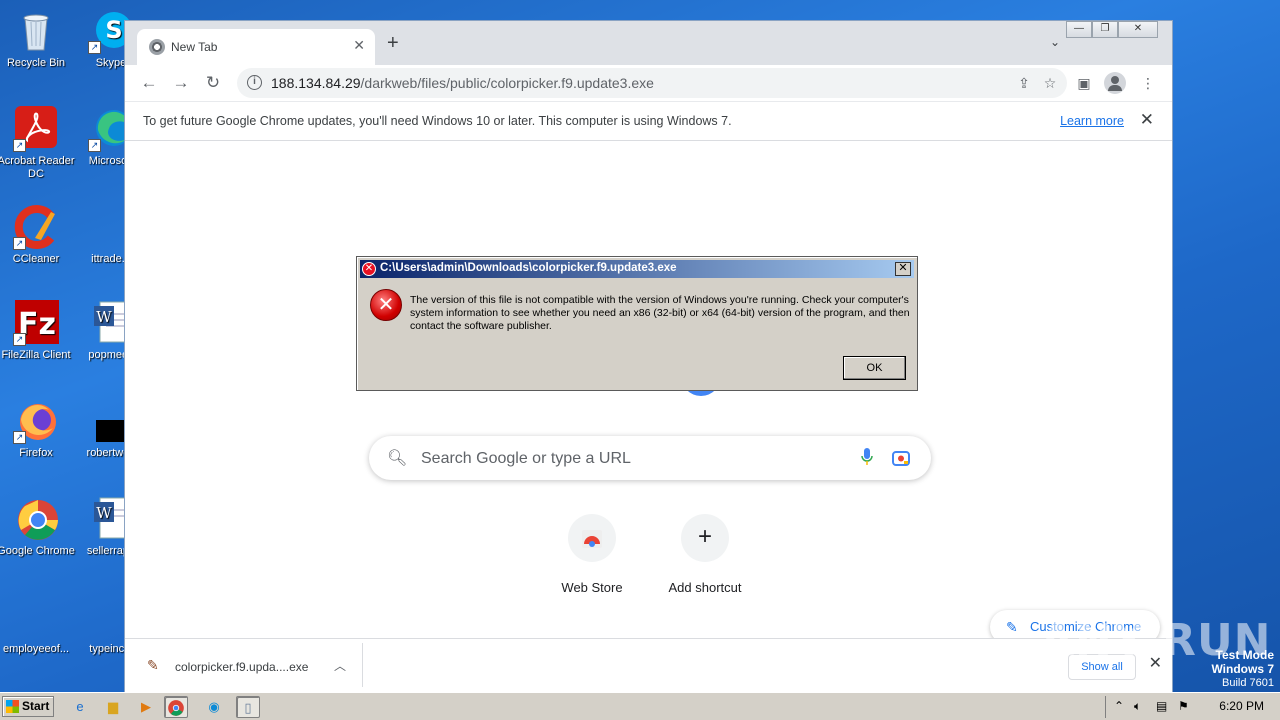 The width and height of the screenshot is (1280, 720). What do you see at coordinates (526, 458) in the screenshot?
I see `search-placeholder: Search Google or type a URL` at bounding box center [526, 458].